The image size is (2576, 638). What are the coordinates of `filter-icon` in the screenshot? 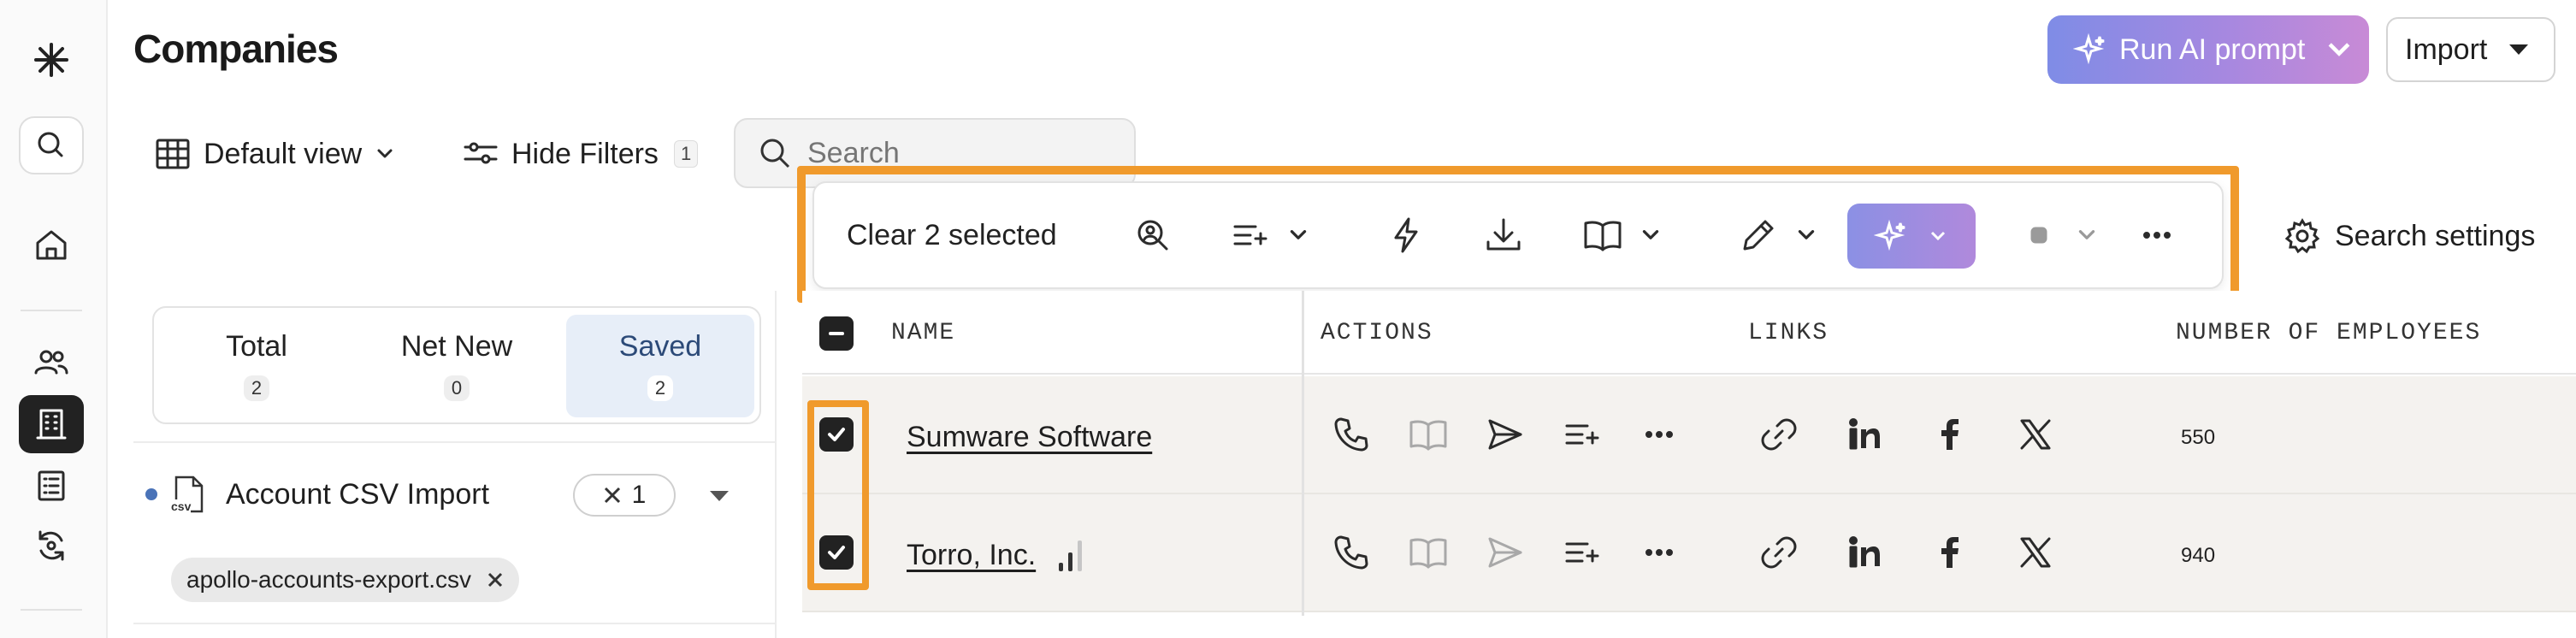 It's located at (481, 153).